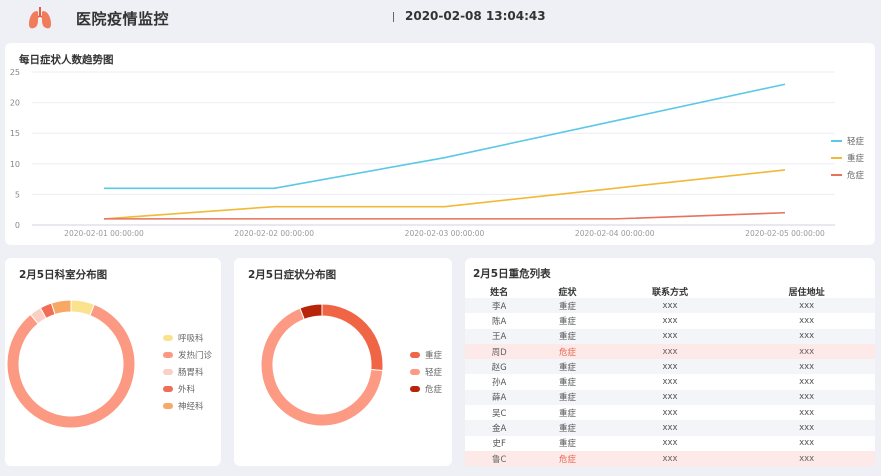  I want to click on column-header-name: 姓名, so click(499, 293).